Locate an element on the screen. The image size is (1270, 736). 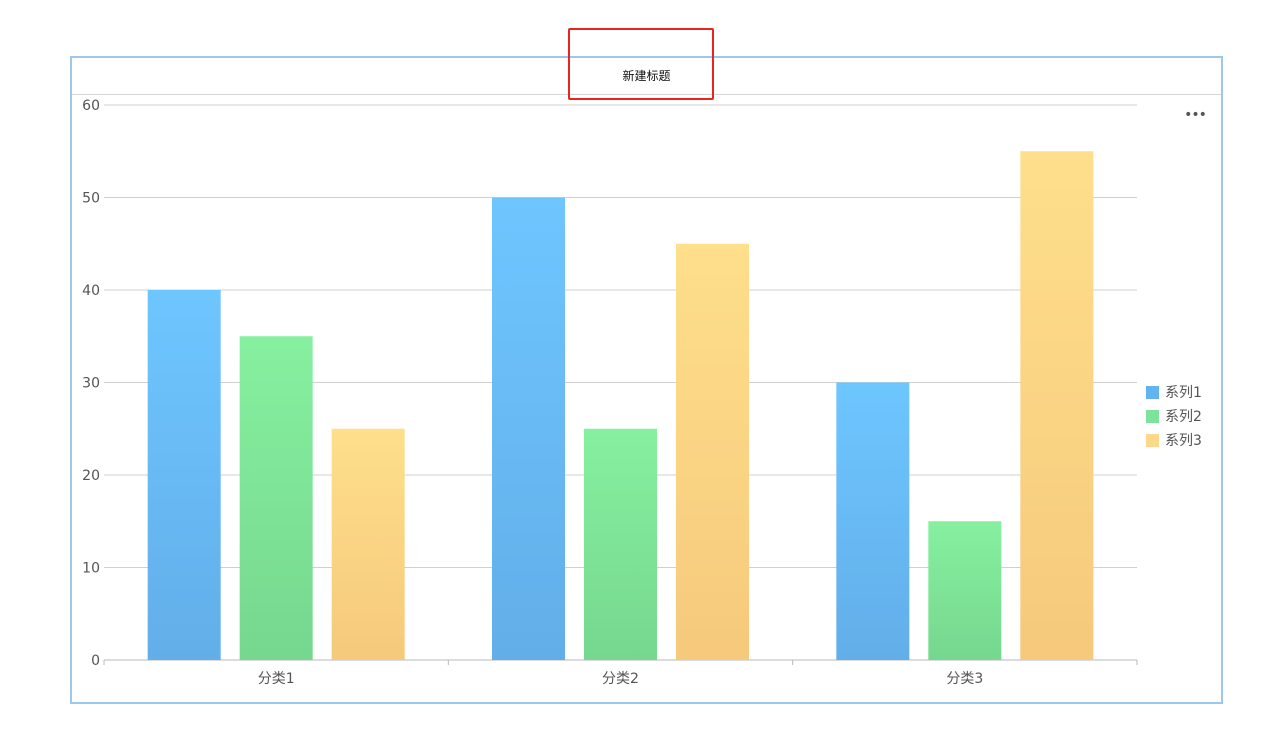
y-tick-label: 40 is located at coordinates (91, 291).